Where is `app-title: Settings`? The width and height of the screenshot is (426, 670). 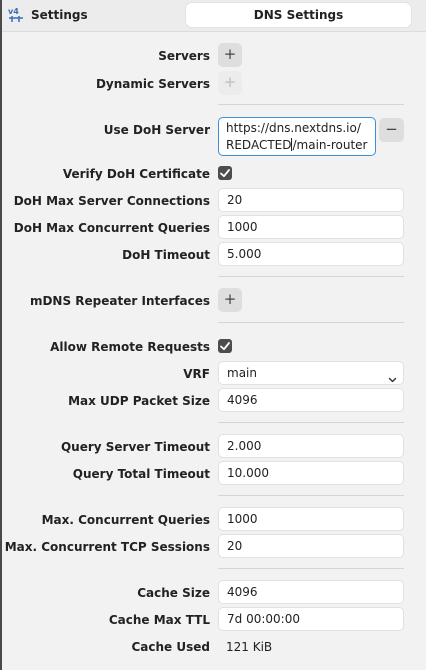 app-title: Settings is located at coordinates (59, 15).